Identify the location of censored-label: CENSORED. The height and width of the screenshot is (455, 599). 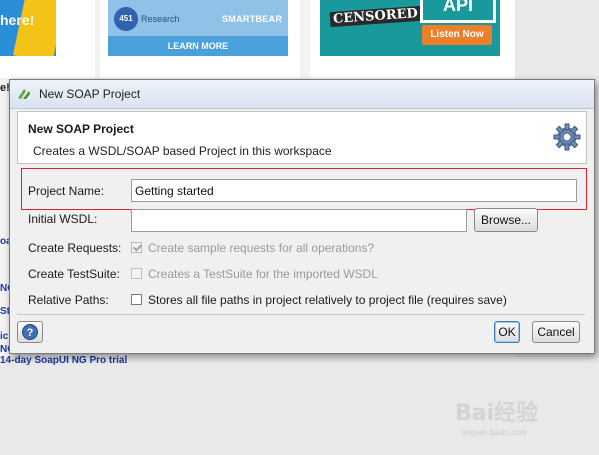
(375, 16).